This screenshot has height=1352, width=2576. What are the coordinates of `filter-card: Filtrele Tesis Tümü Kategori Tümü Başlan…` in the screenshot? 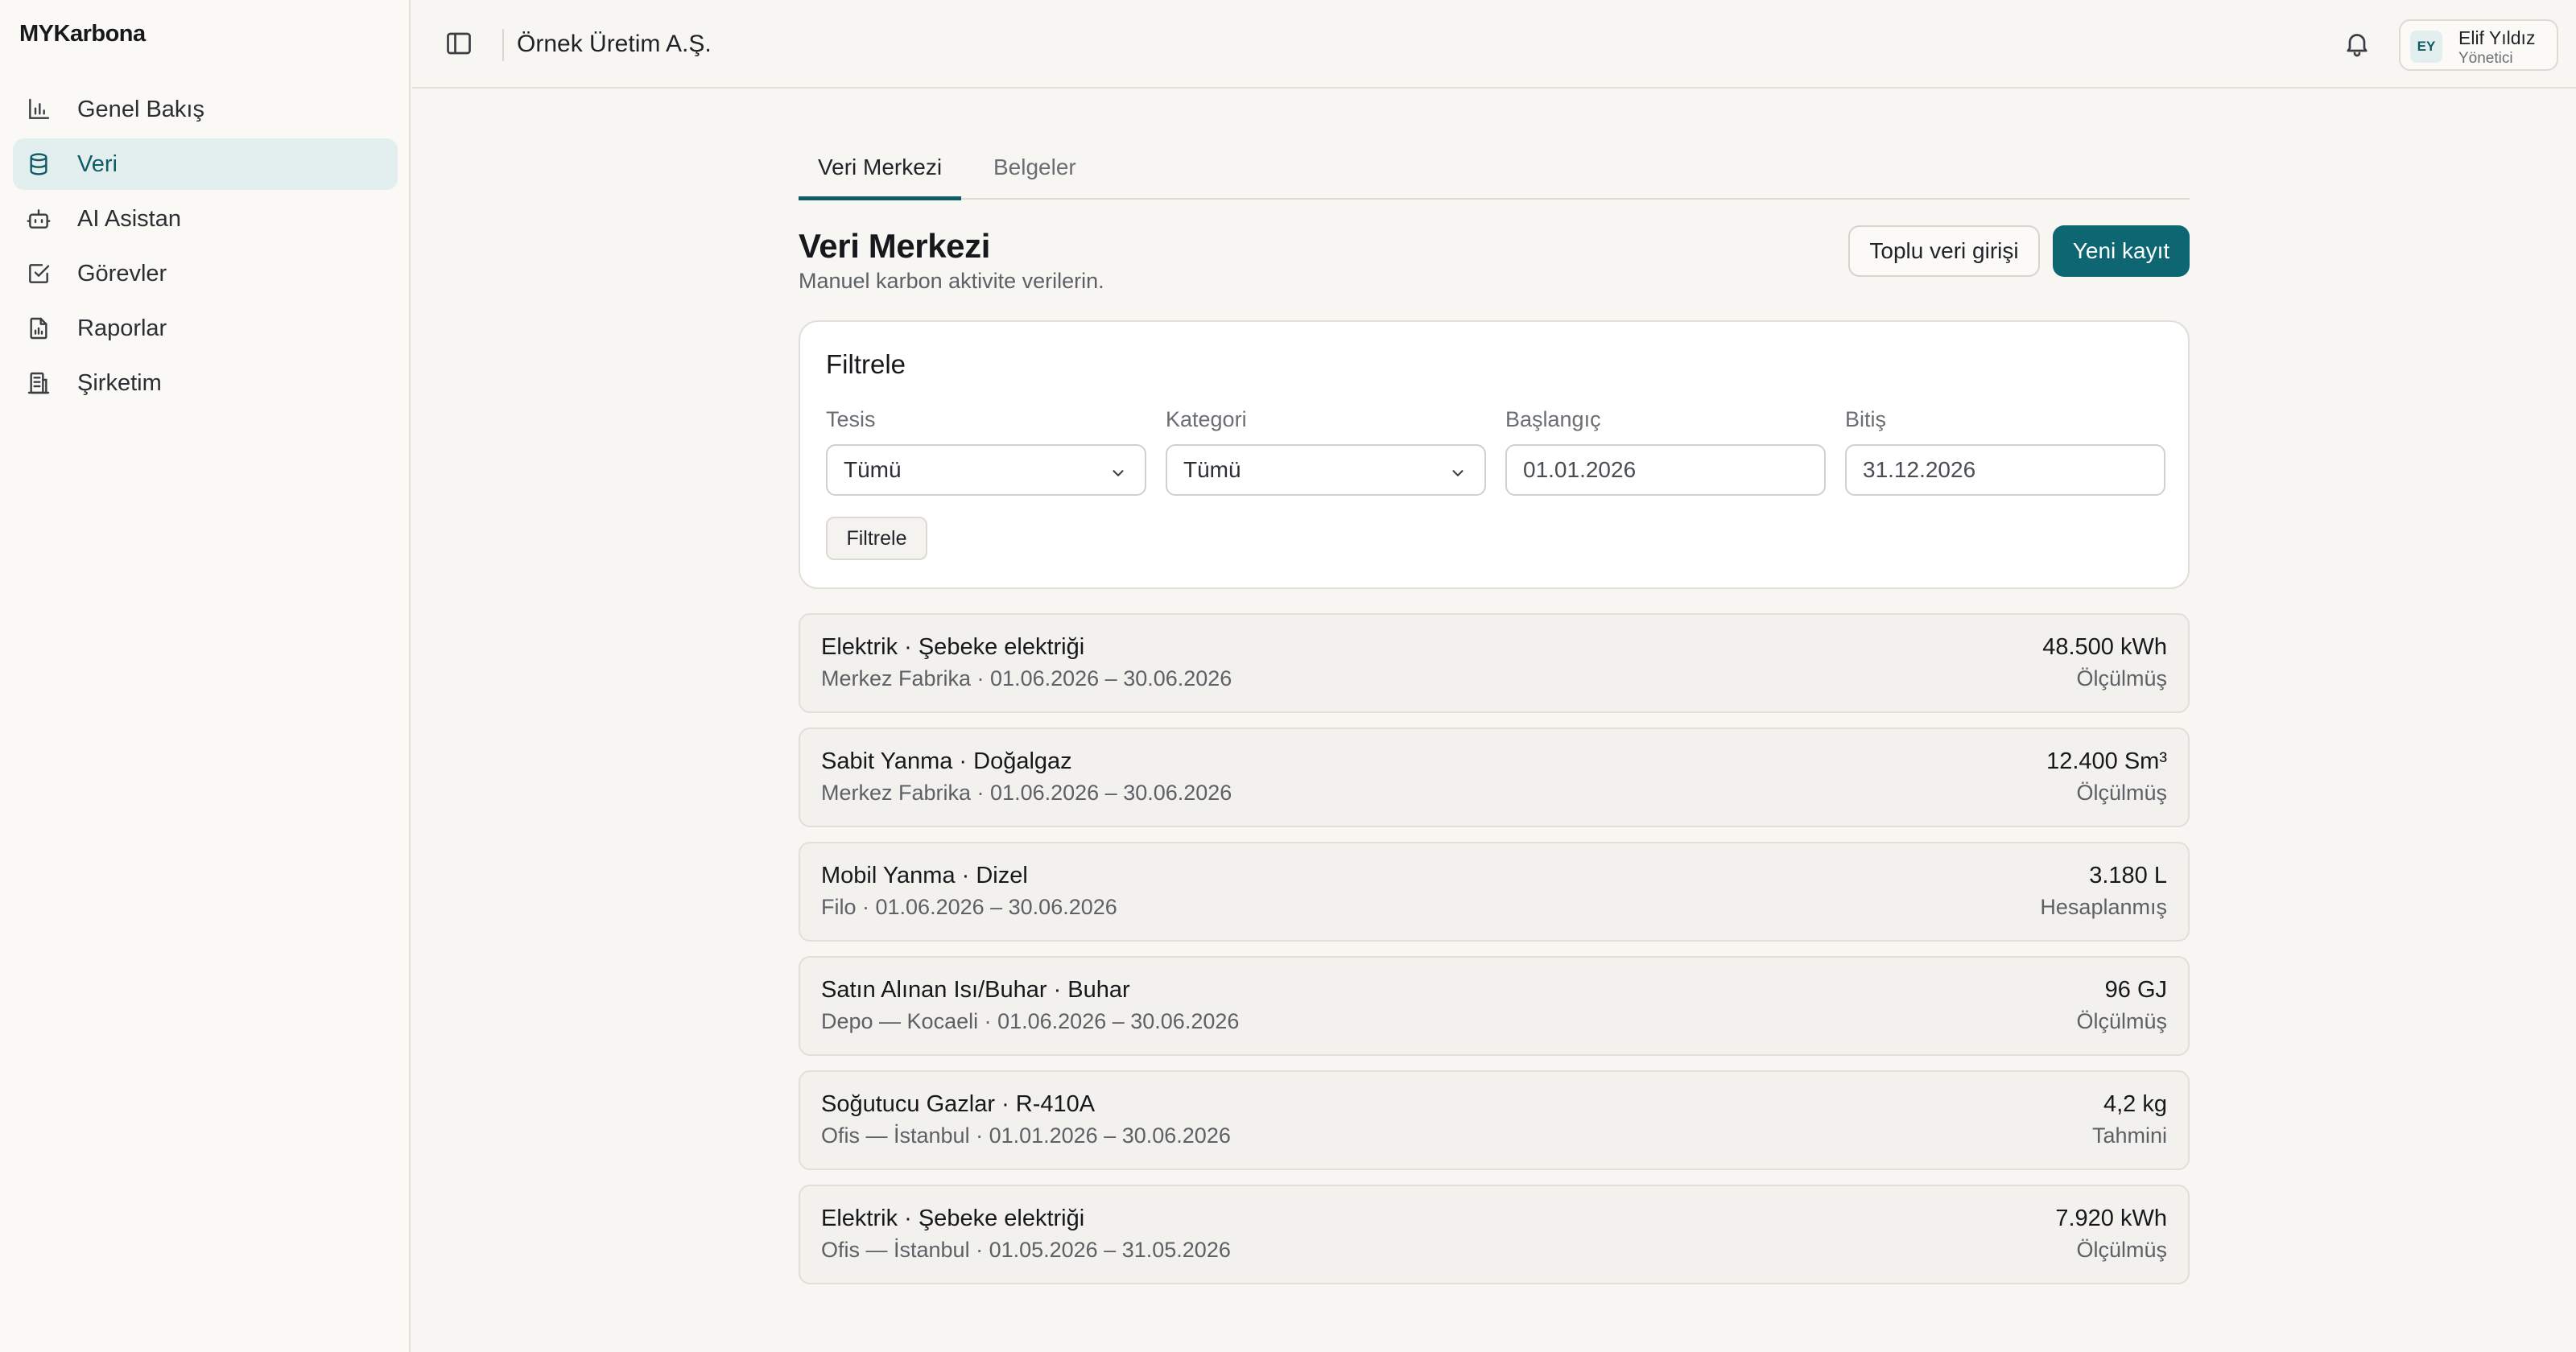 It's located at (1494, 454).